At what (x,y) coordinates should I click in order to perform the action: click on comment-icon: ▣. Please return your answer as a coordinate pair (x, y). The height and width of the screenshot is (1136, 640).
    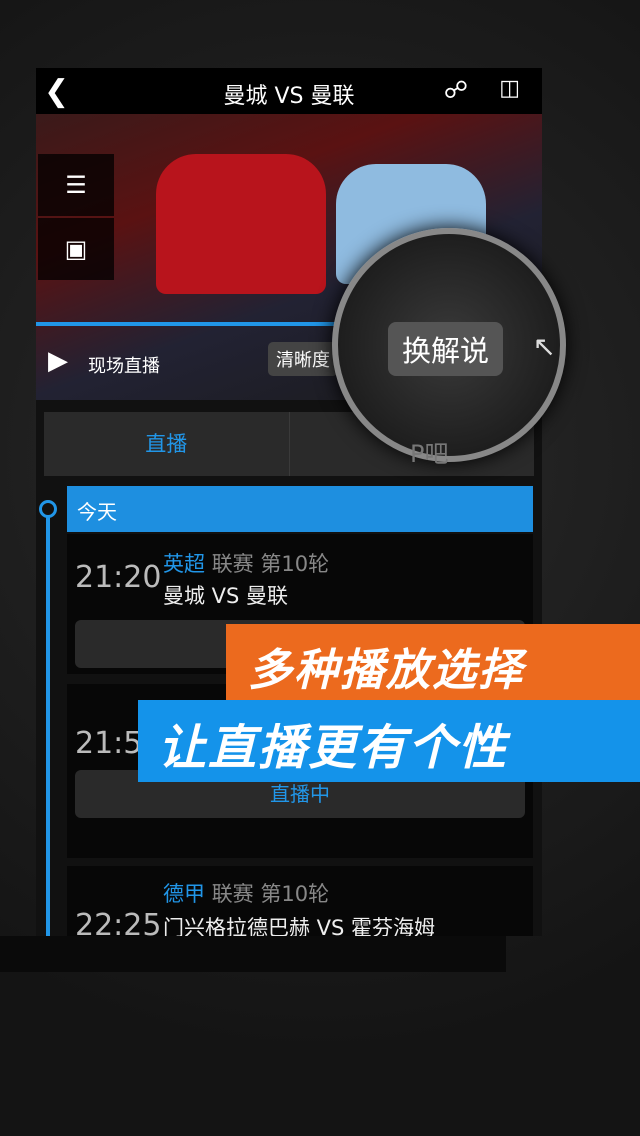
    Looking at the image, I should click on (76, 249).